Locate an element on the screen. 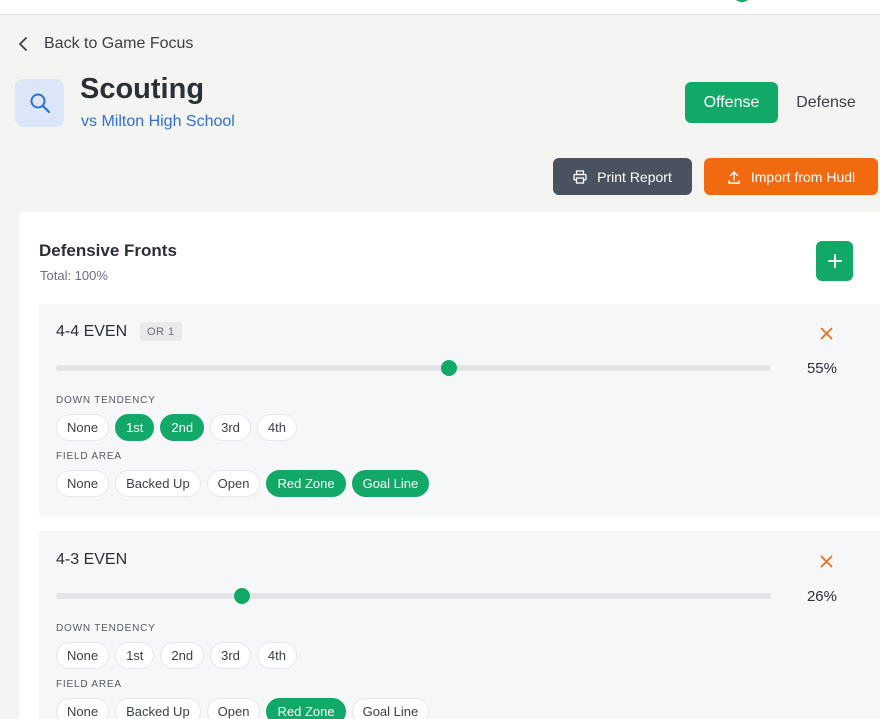 Image resolution: width=880 pixels, height=719 pixels. formation-badge: OR 1 is located at coordinates (161, 331).